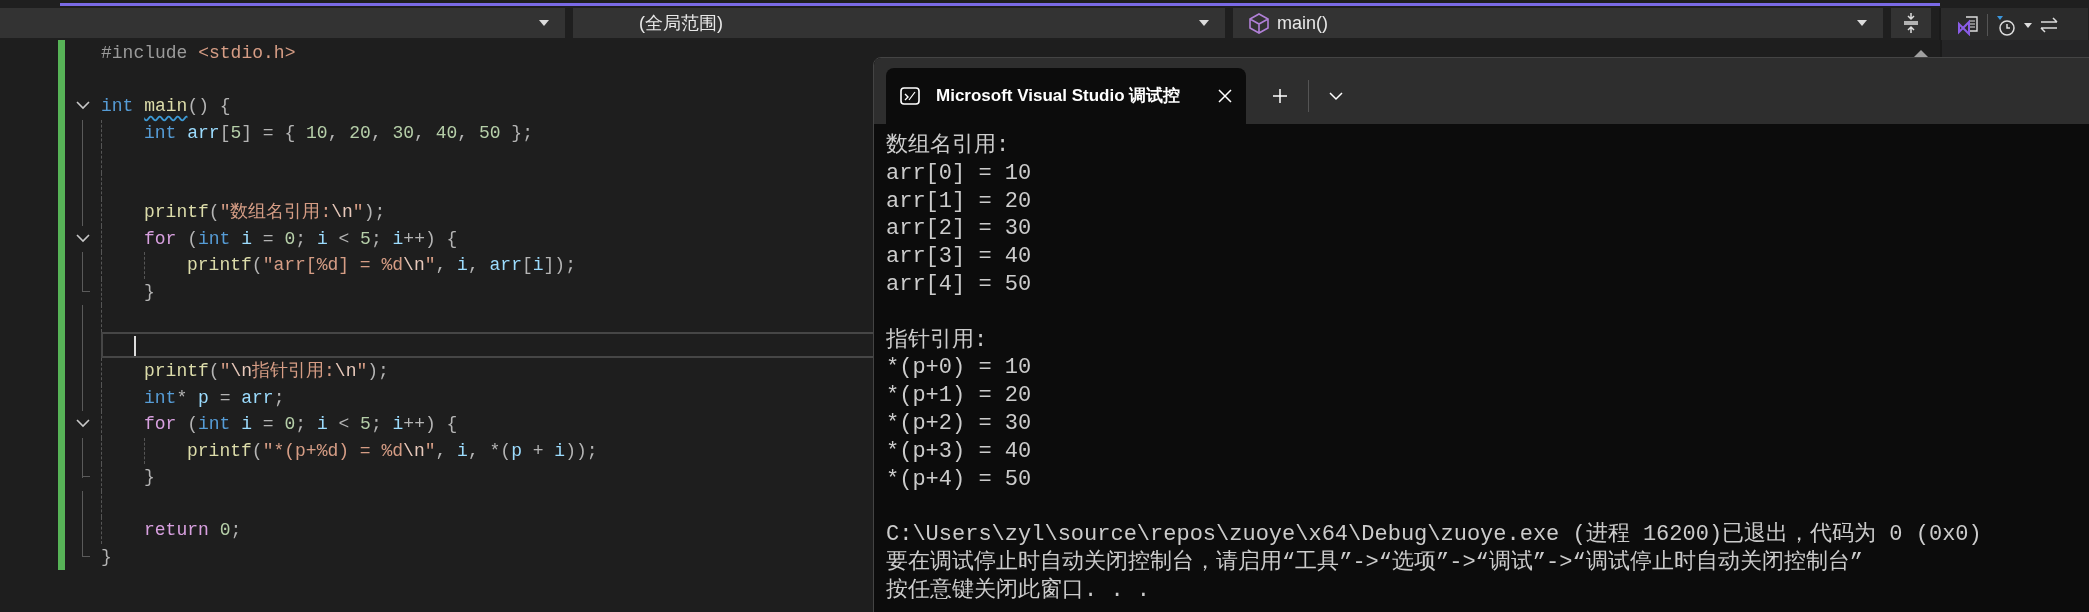 Image resolution: width=2089 pixels, height=612 pixels. What do you see at coordinates (392, 451) in the screenshot?
I see `code-line: printf("*(p+%d) = %d\n", i, *(p + i));` at bounding box center [392, 451].